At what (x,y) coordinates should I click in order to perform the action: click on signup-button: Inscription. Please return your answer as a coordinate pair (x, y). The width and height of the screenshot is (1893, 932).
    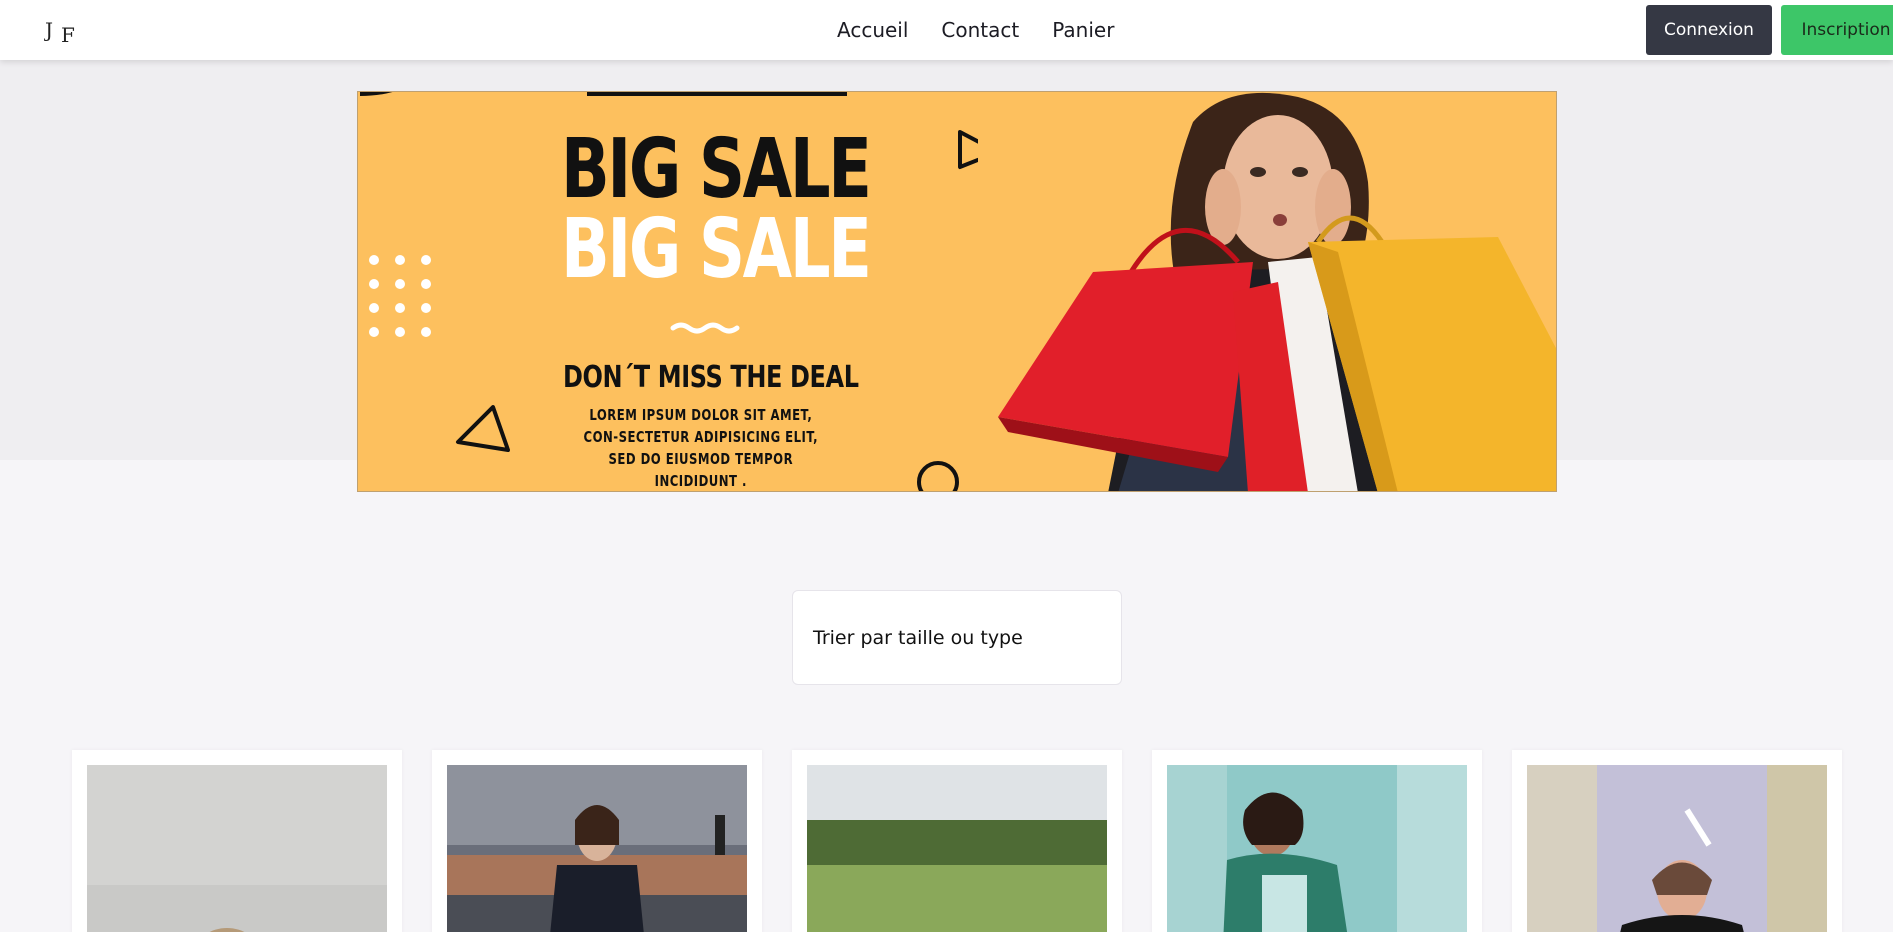
    Looking at the image, I should click on (1837, 30).